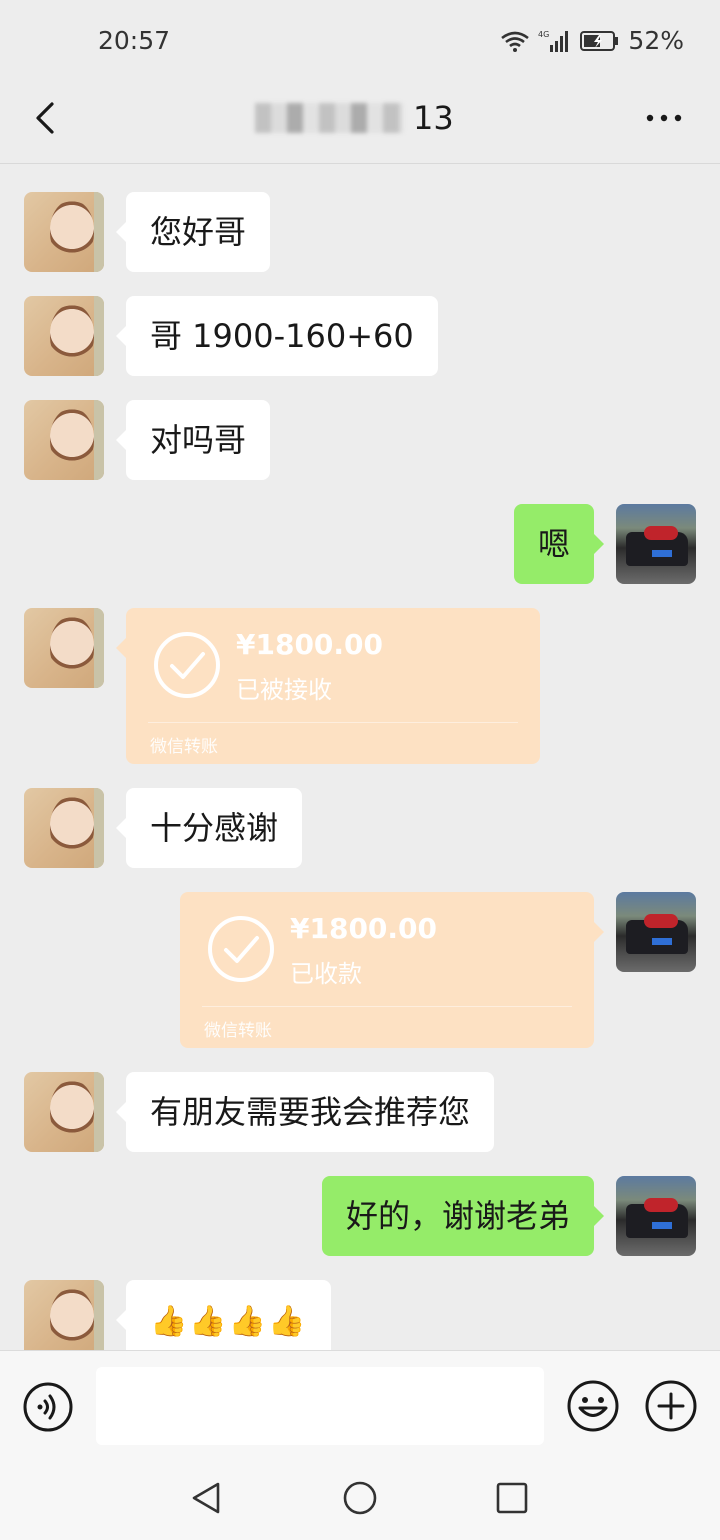  Describe the element at coordinates (512, 1498) in the screenshot. I see `nav-recents-icon` at that location.